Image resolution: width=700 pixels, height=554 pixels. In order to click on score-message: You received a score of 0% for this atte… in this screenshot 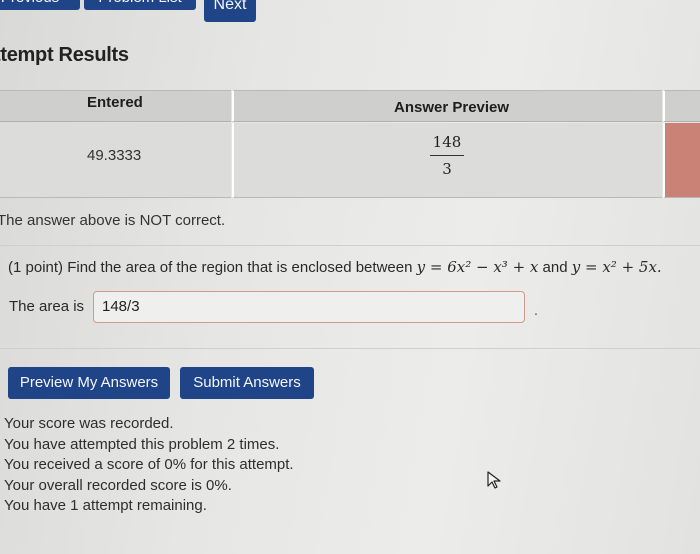, I will do `click(149, 464)`.